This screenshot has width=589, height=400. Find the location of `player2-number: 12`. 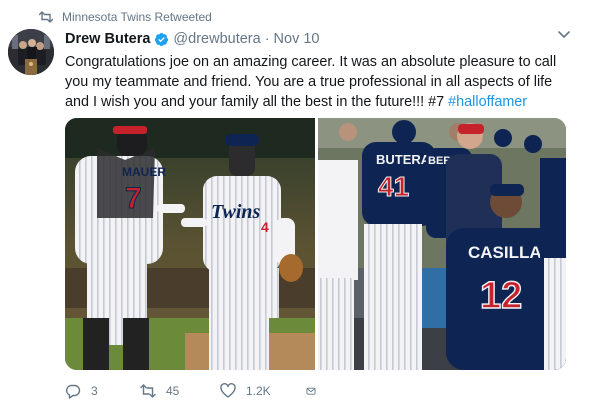

player2-number: 12 is located at coordinates (501, 296).